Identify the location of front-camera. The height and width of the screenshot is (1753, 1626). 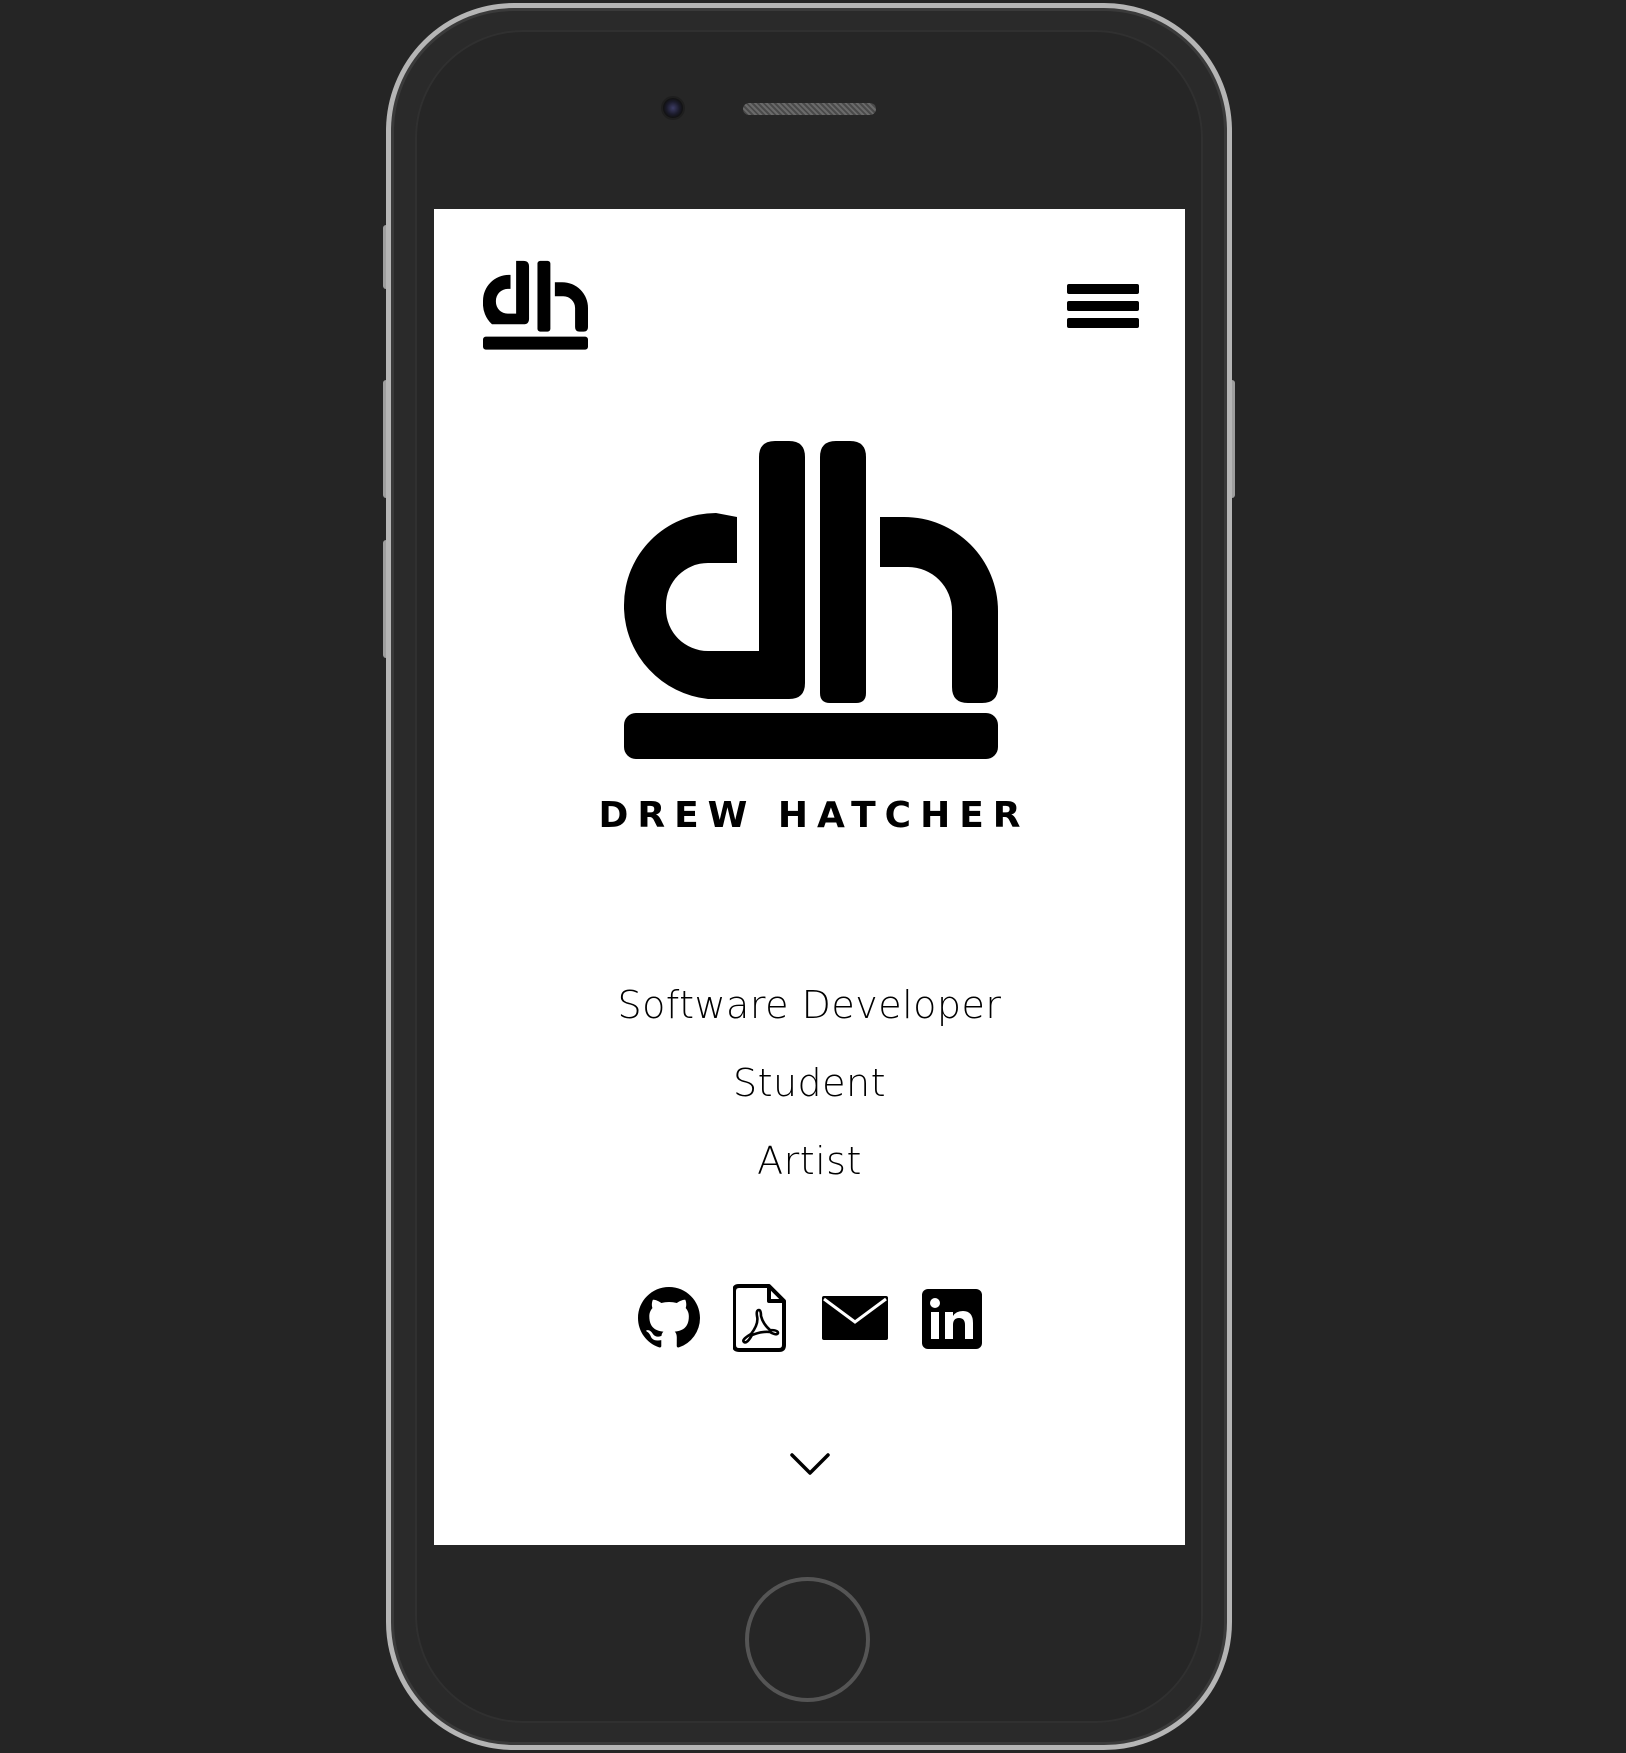
(673, 108).